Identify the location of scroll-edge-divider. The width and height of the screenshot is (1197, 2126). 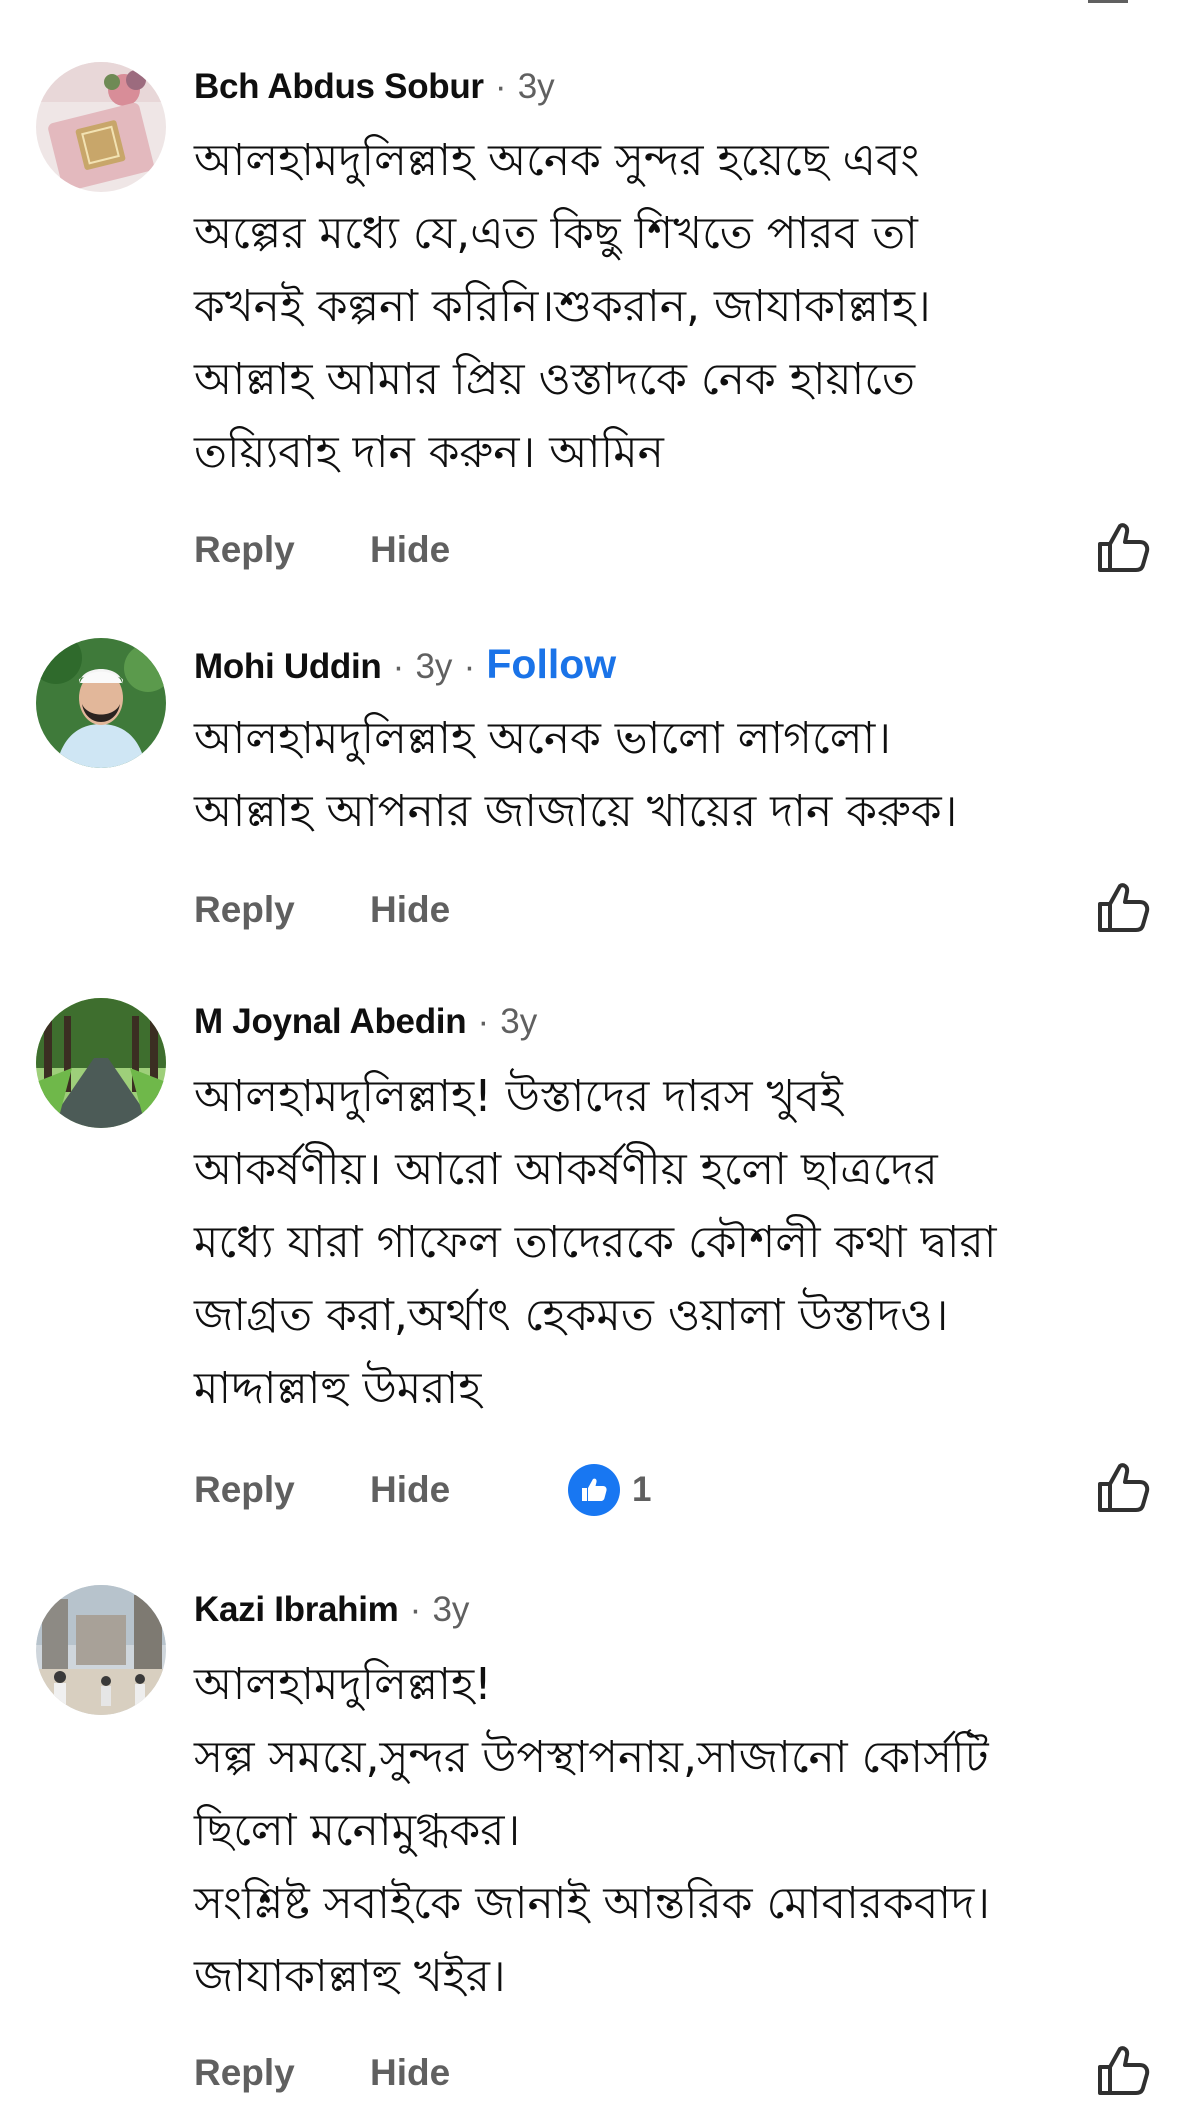
(1108, 1).